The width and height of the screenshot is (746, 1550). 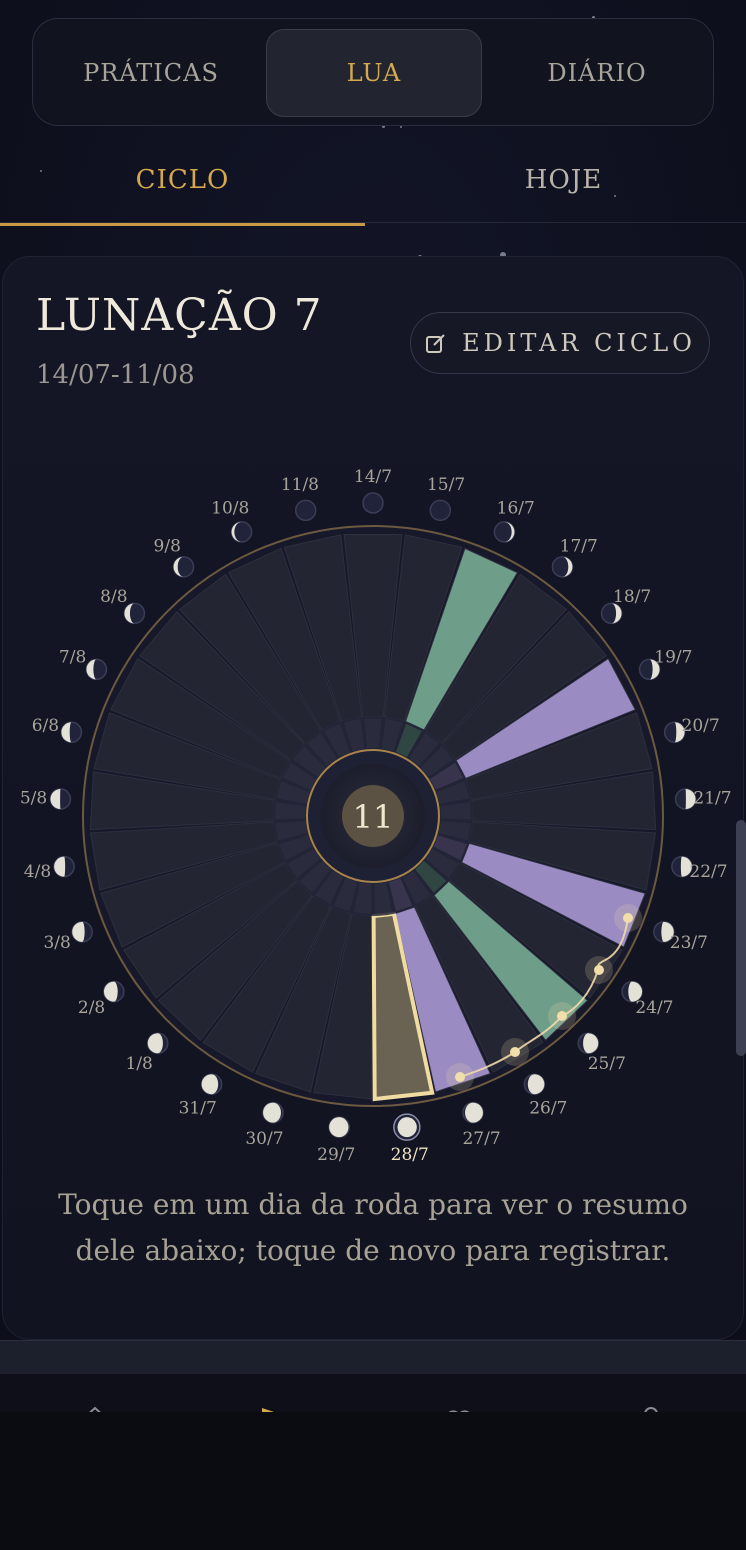 What do you see at coordinates (336, 1155) in the screenshot?
I see `day-label-29/7: 29/7` at bounding box center [336, 1155].